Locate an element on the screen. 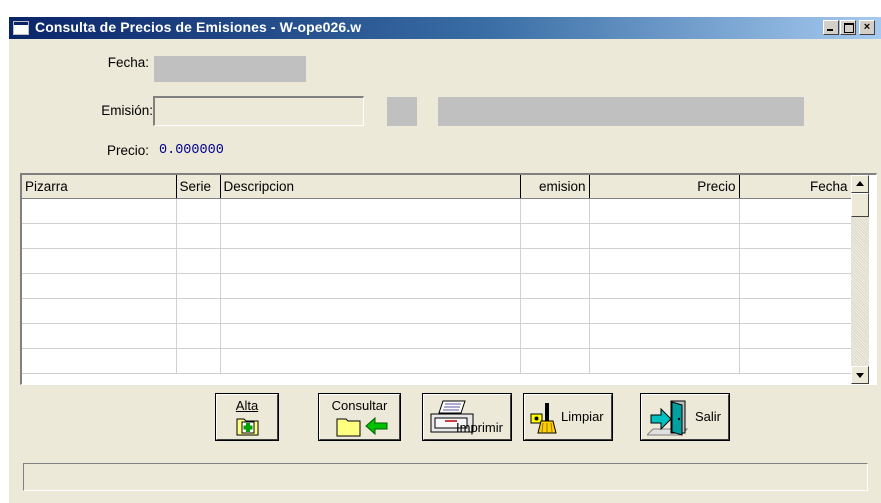 This screenshot has width=881, height=503. fecha-label: Fecha: is located at coordinates (128, 62).